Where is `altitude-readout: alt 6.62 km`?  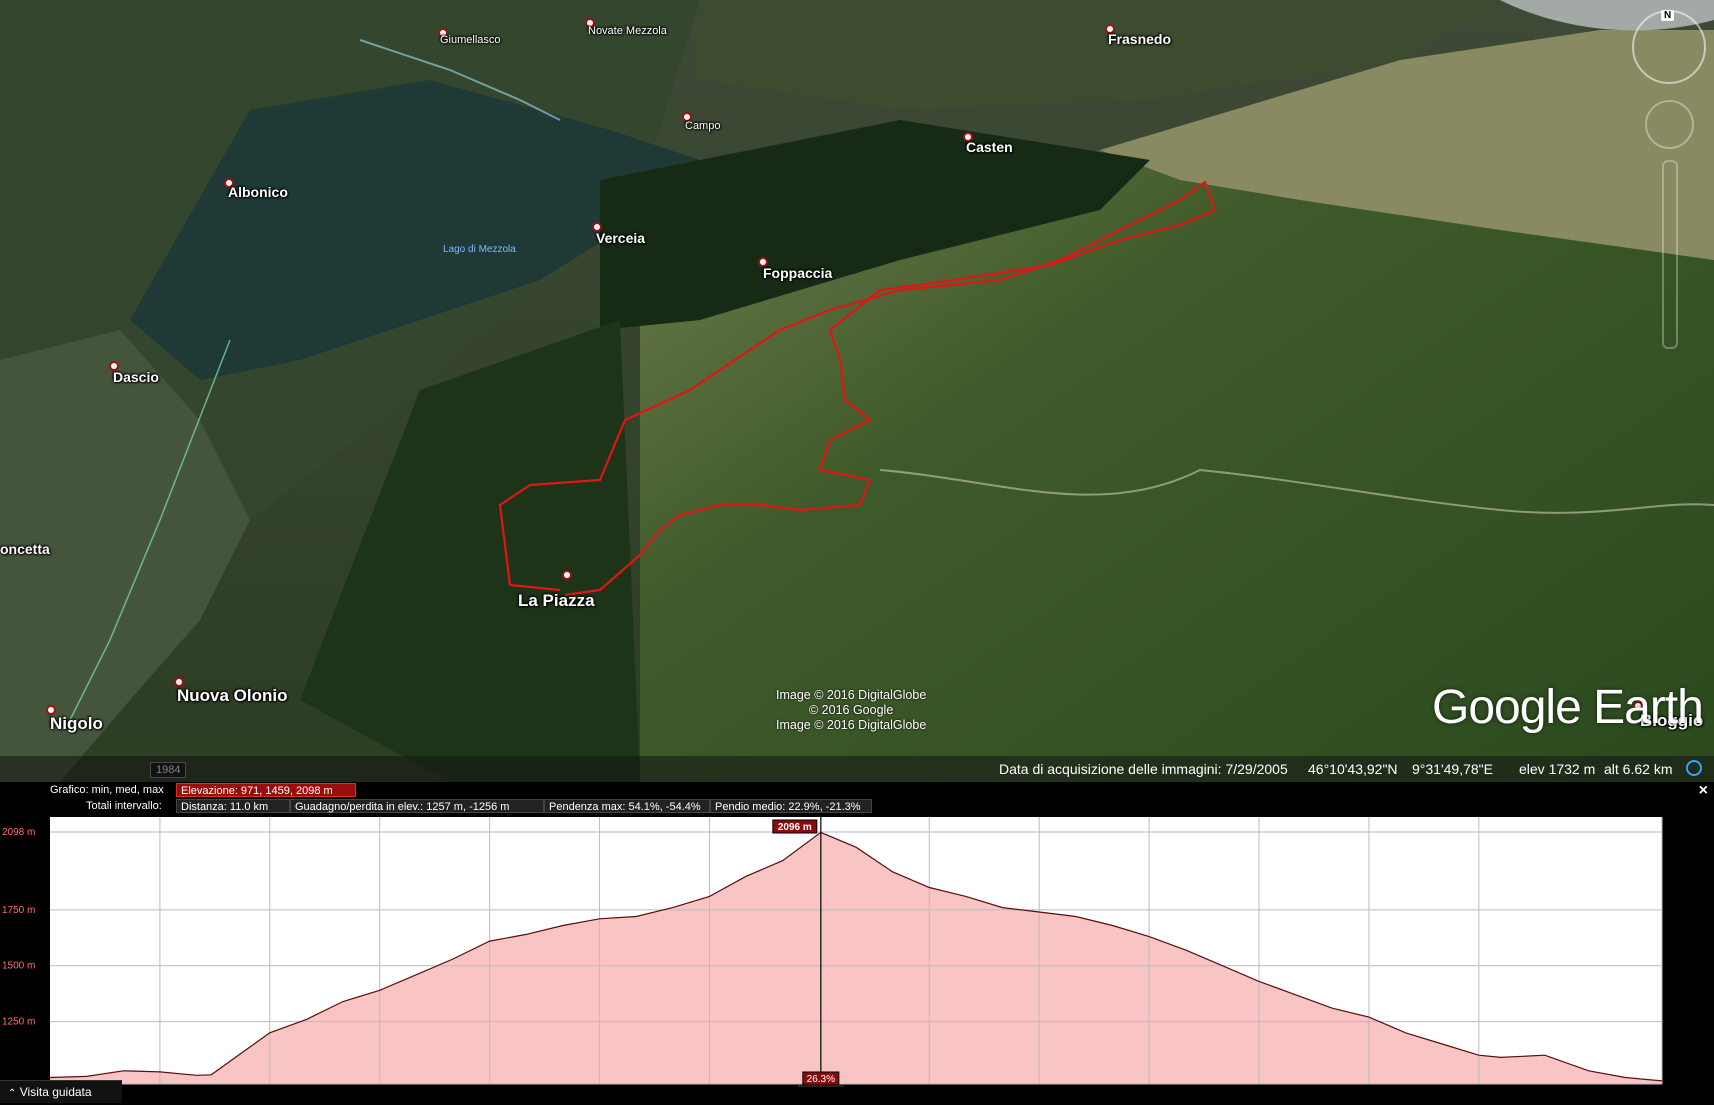
altitude-readout: alt 6.62 km is located at coordinates (1638, 769).